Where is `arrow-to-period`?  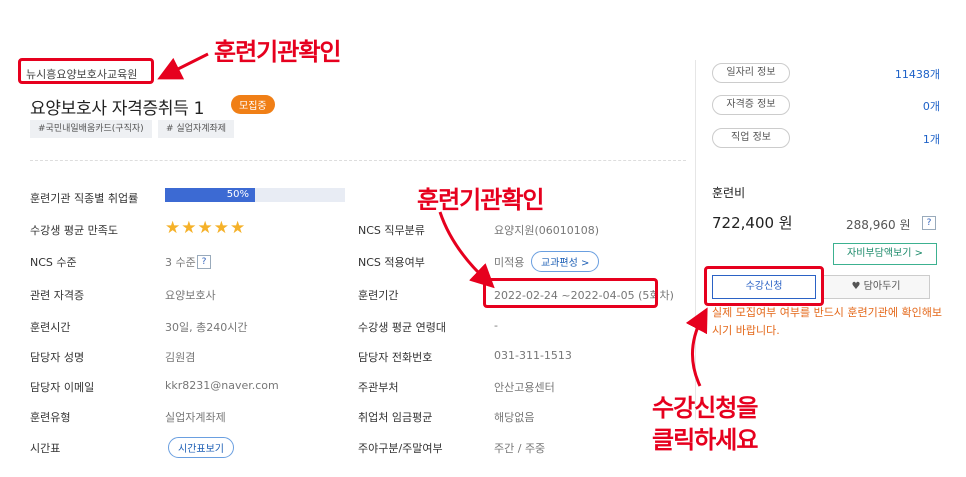 arrow-to-period is located at coordinates (466, 250).